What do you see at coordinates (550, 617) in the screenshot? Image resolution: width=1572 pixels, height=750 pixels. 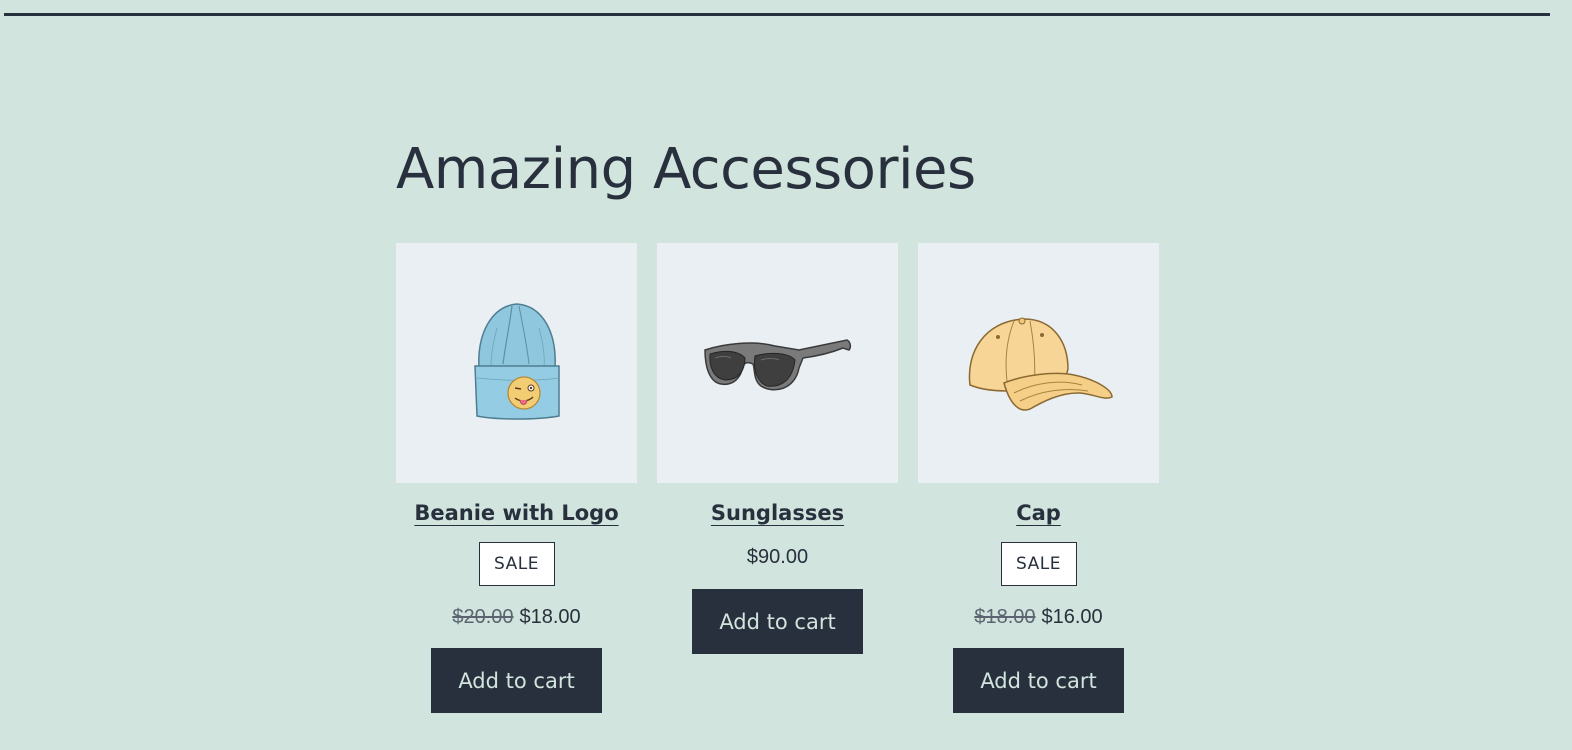 I see `sale-price: $18.00` at bounding box center [550, 617].